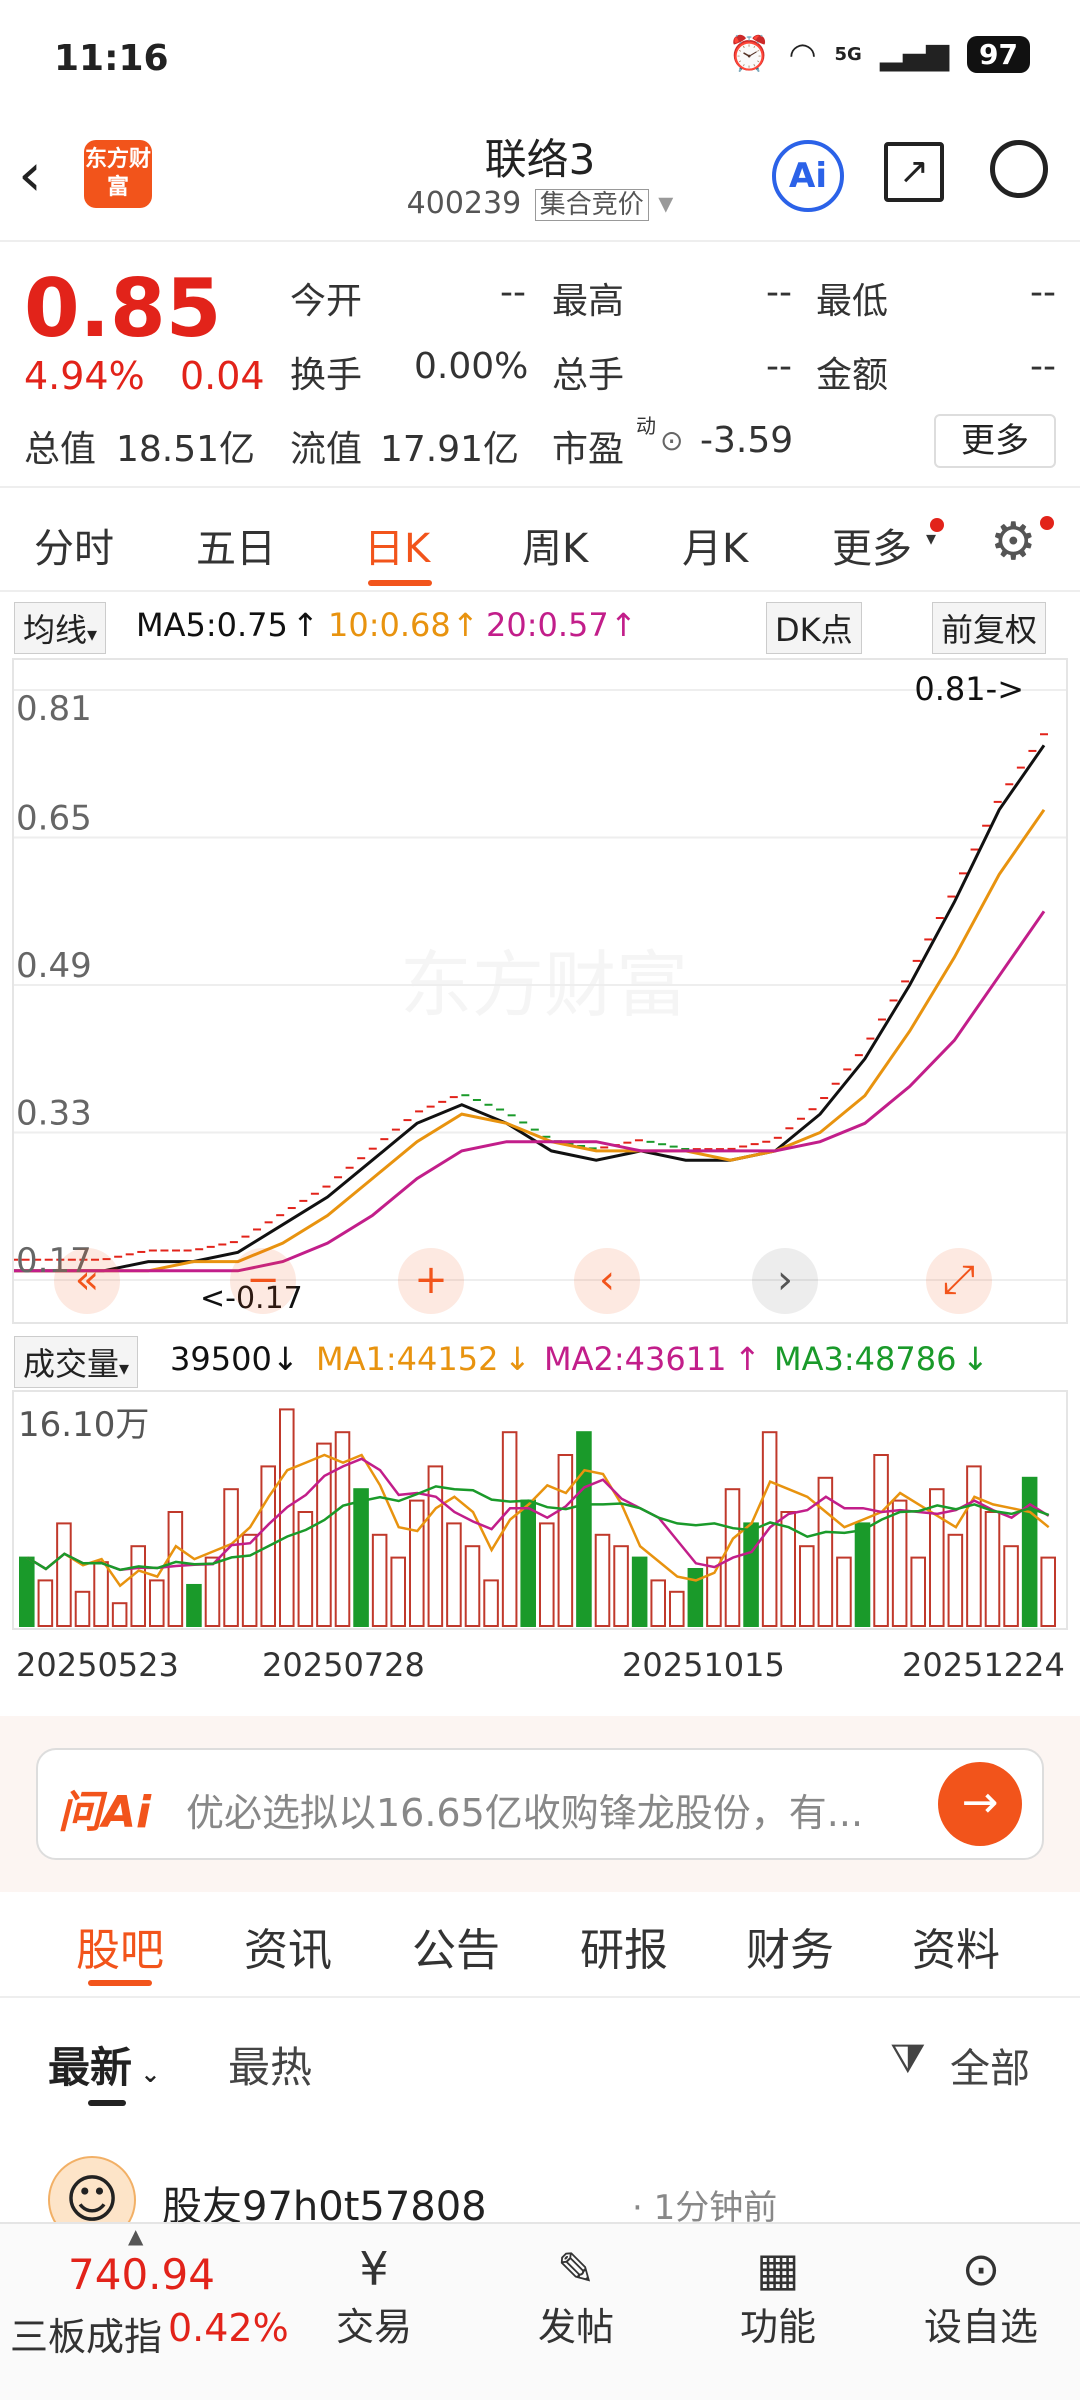 The image size is (1080, 2400). Describe the element at coordinates (865, 1359) in the screenshot. I see `vol-ma3: MA3:48786` at that location.